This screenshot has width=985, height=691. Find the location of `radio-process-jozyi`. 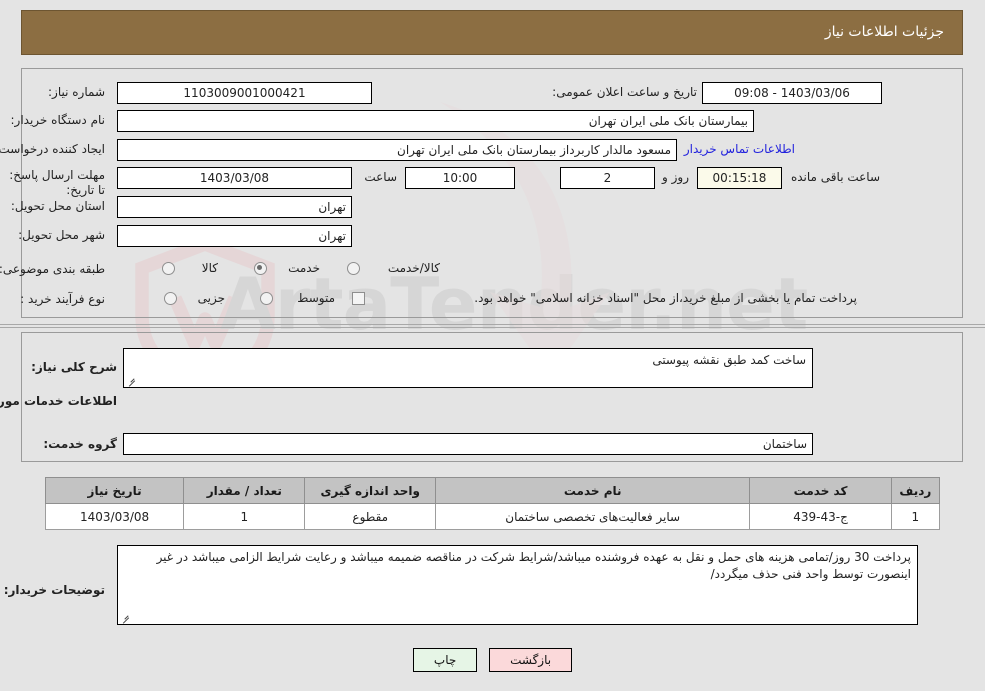

radio-process-jozyi is located at coordinates (170, 298).